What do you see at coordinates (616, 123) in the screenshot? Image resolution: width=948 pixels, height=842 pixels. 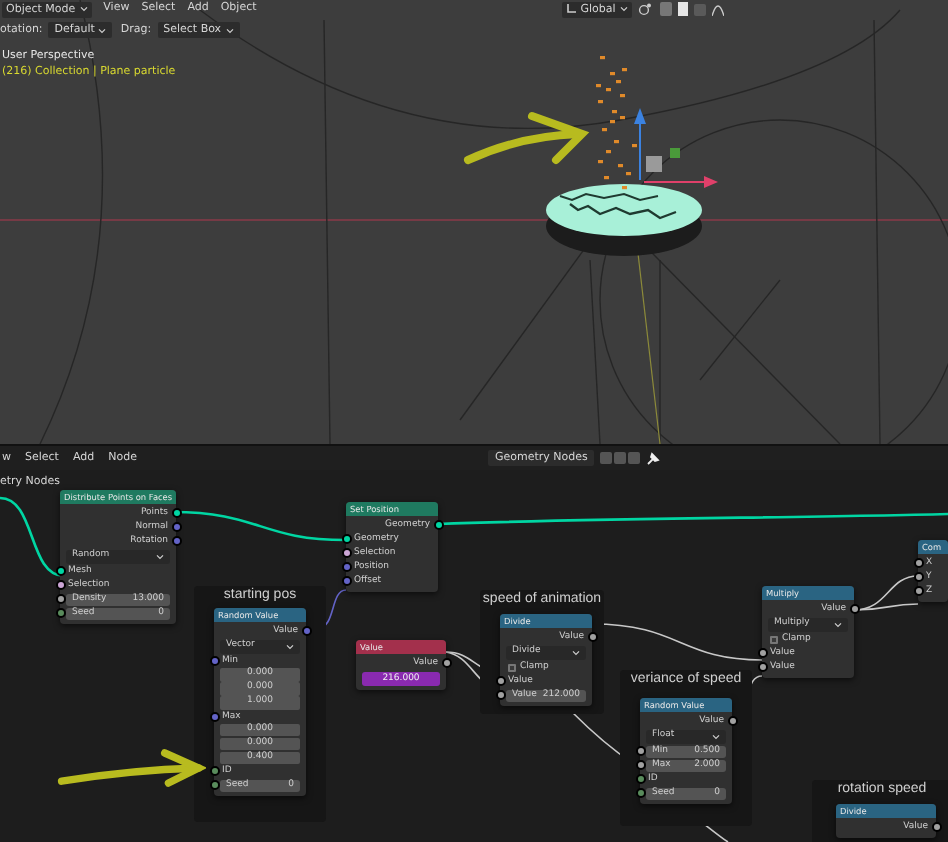 I see `particles-drawing` at bounding box center [616, 123].